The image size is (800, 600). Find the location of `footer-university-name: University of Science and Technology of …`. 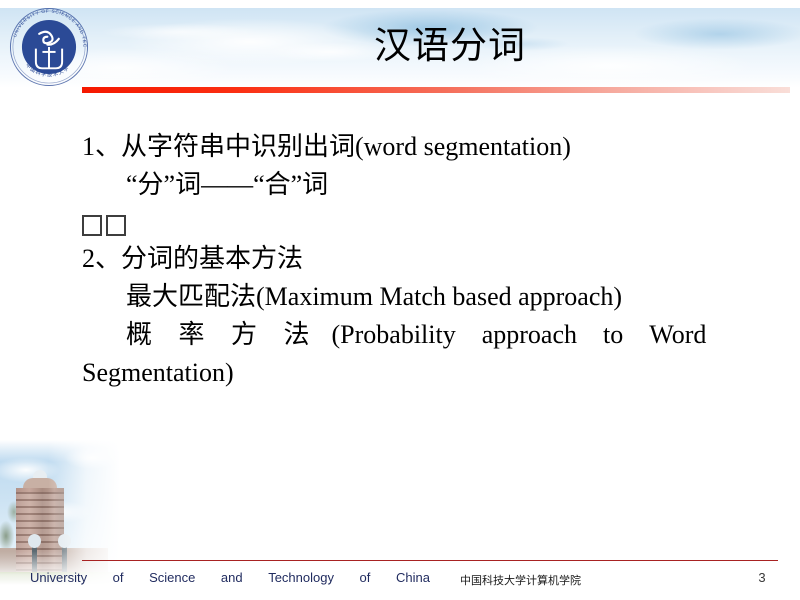

footer-university-name: University of Science and Technology of … is located at coordinates (230, 585).